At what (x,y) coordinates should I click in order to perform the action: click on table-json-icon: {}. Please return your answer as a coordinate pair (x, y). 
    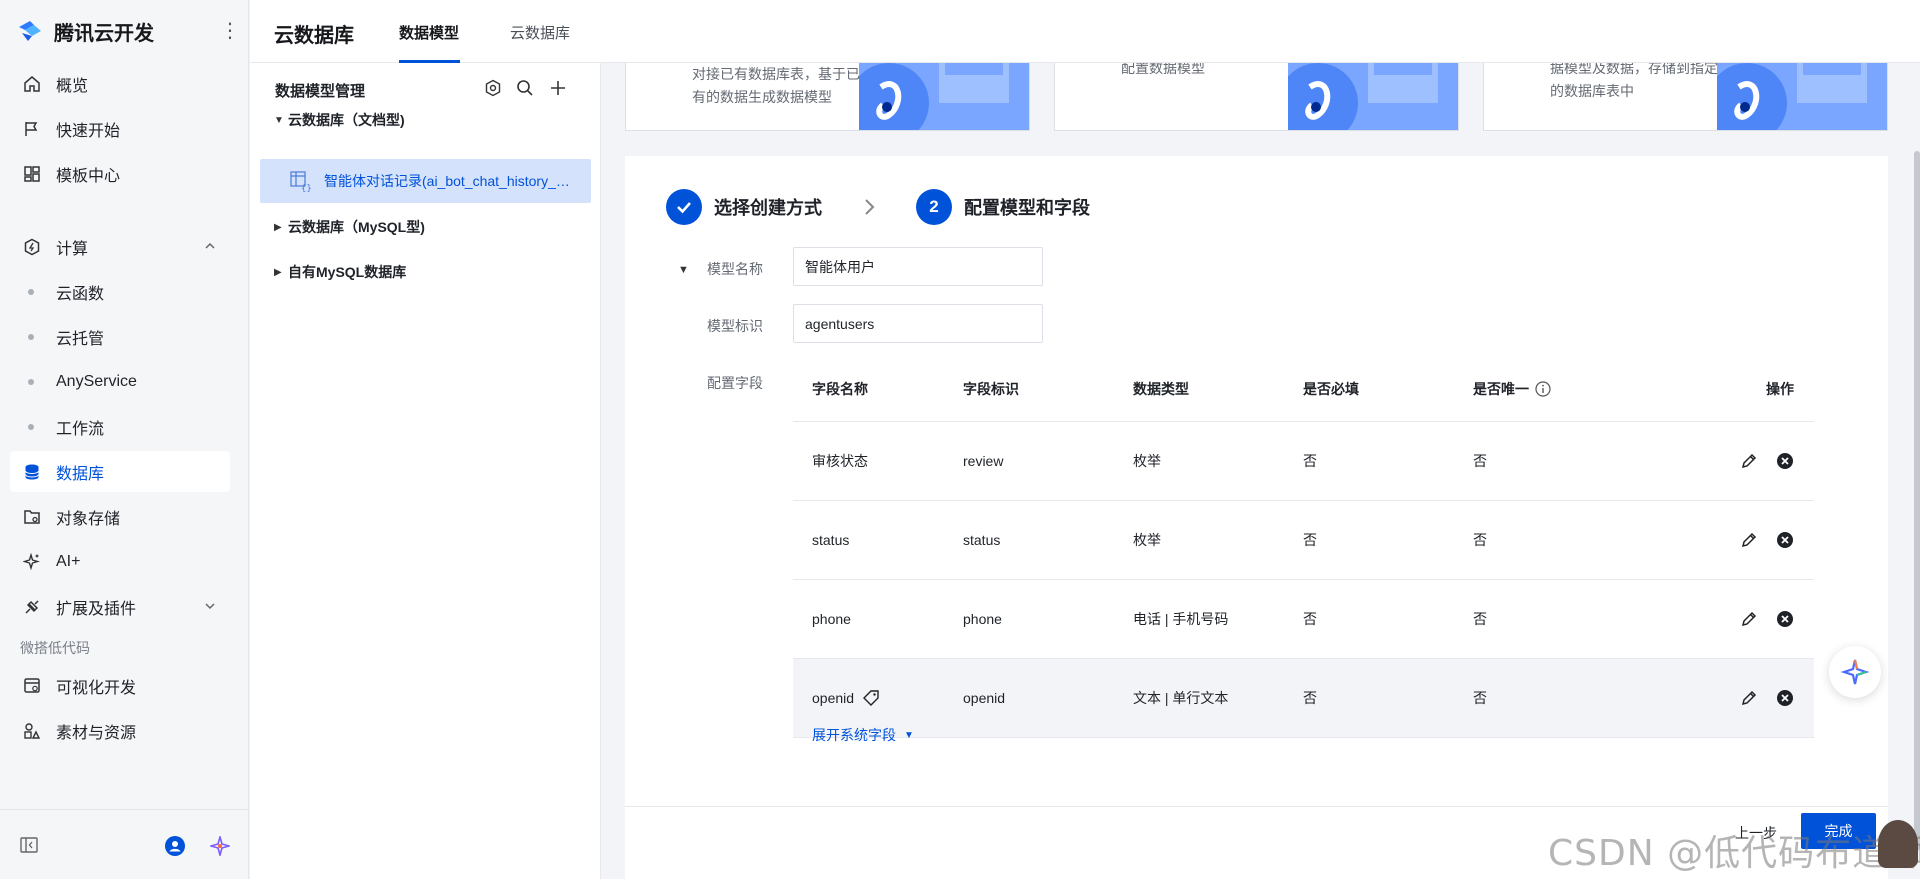
    Looking at the image, I should click on (301, 181).